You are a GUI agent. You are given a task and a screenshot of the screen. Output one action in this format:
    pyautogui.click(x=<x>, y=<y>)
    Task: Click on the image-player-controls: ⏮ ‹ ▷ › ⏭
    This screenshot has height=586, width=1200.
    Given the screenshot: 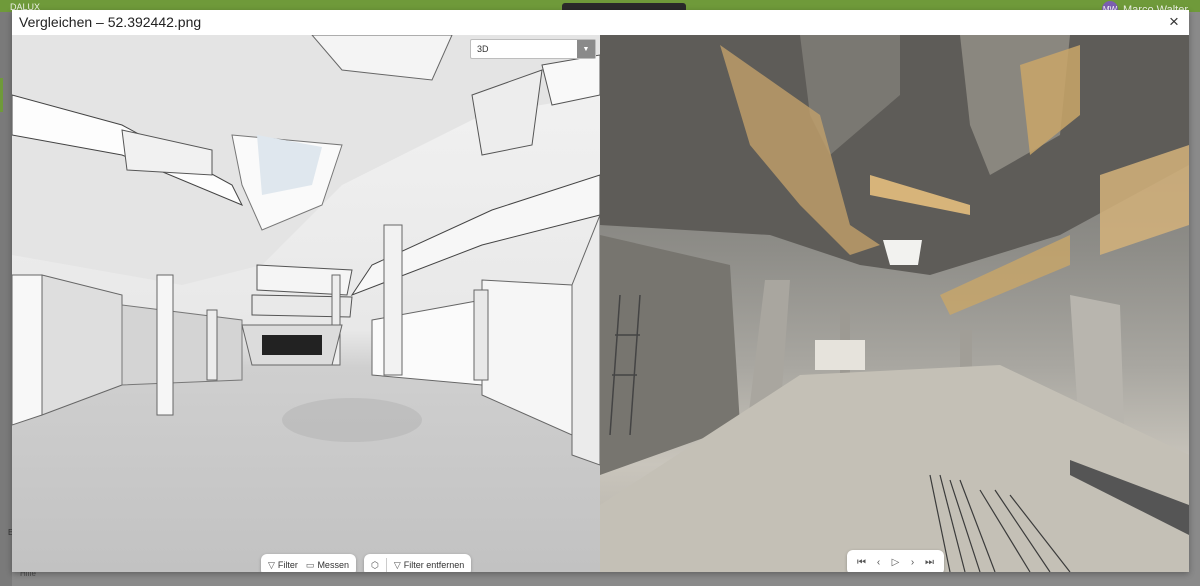 What is the action you would take?
    pyautogui.click(x=895, y=561)
    